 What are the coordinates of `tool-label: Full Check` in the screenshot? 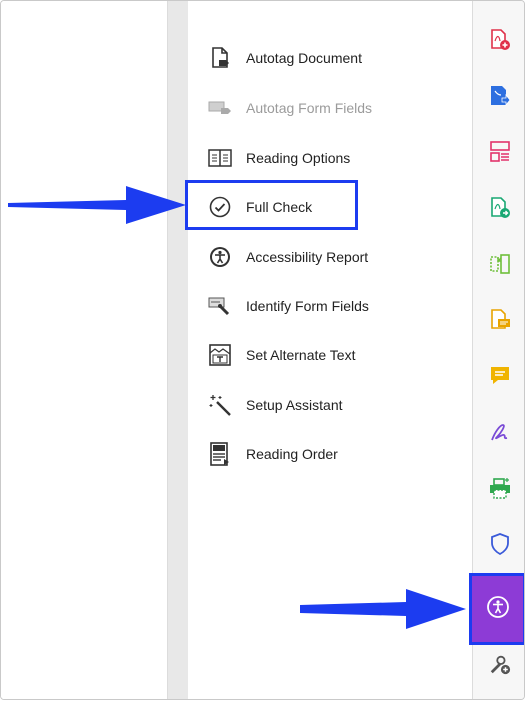 It's located at (279, 207).